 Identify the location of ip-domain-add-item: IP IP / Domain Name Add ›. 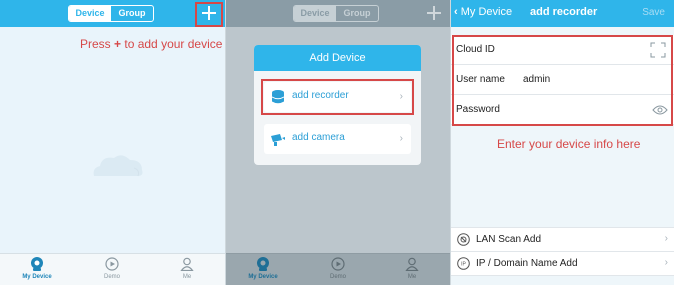
(562, 264).